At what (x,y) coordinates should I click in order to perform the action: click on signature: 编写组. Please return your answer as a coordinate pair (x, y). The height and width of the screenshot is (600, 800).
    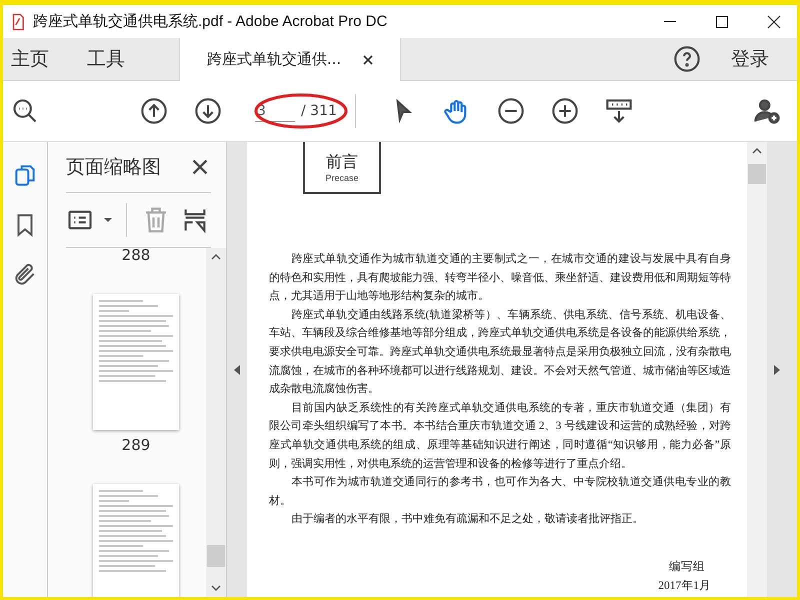
    Looking at the image, I should click on (687, 567).